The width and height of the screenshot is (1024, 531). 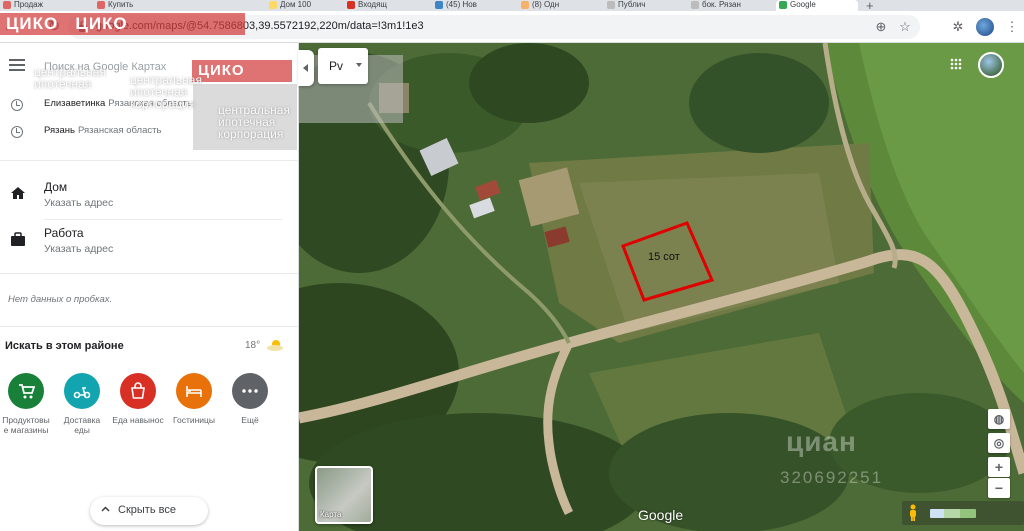 What do you see at coordinates (331, 514) in the screenshot?
I see `map-type-label: Карта` at bounding box center [331, 514].